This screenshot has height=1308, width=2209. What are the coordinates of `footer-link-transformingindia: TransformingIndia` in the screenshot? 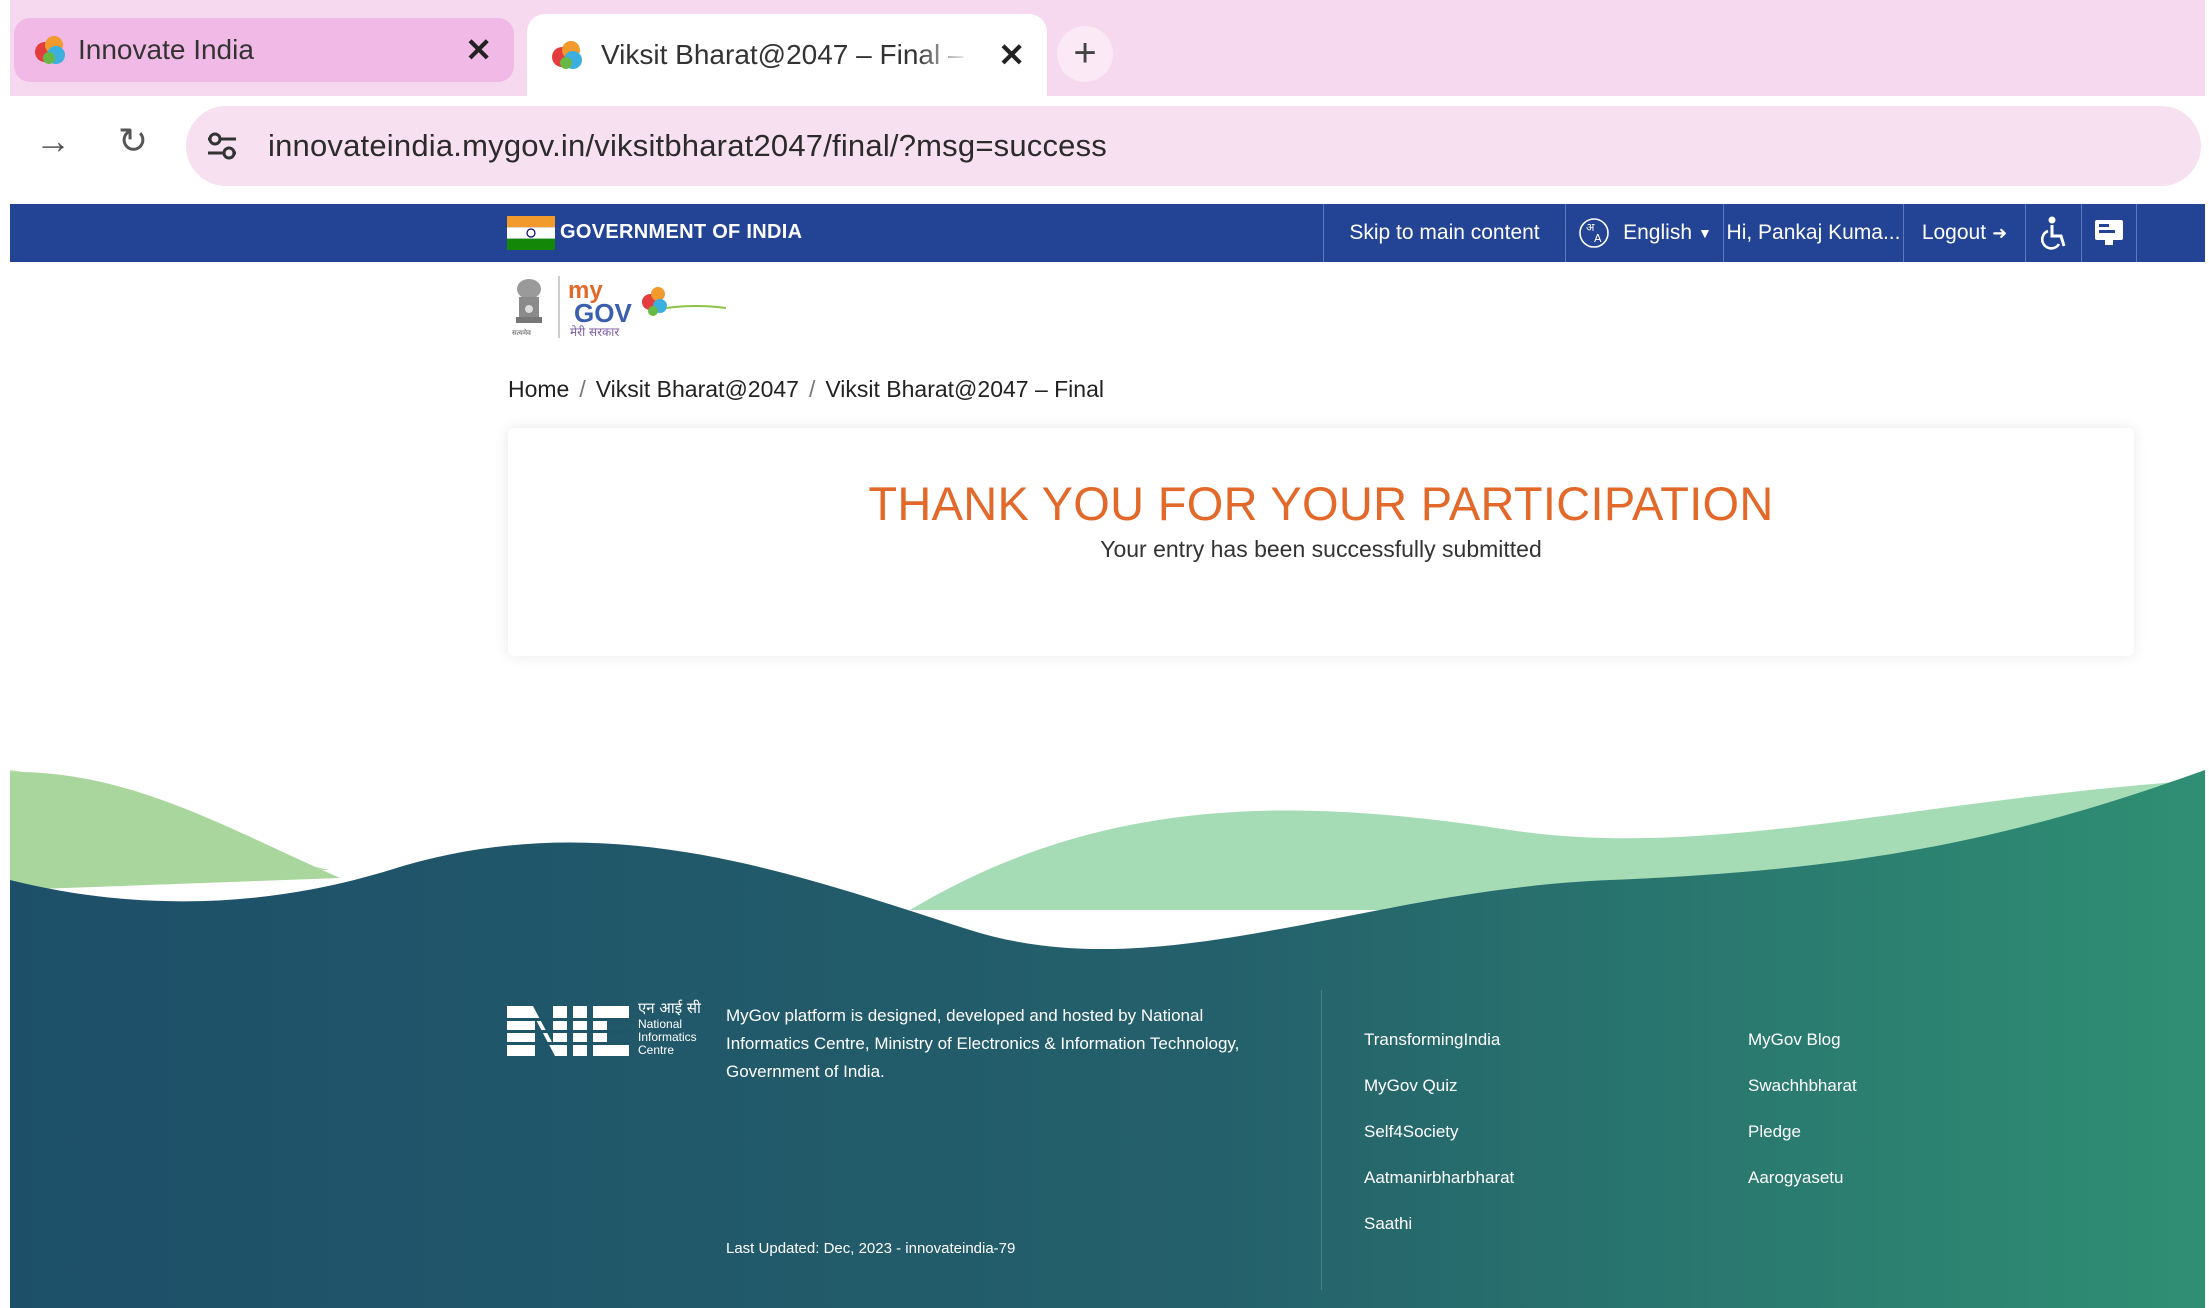 It's located at (1432, 1040).